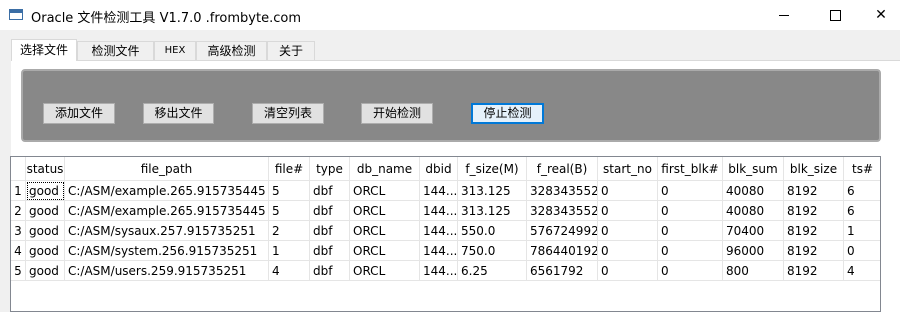 The height and width of the screenshot is (313, 900). I want to click on column-header-db-name: db_name, so click(385, 169).